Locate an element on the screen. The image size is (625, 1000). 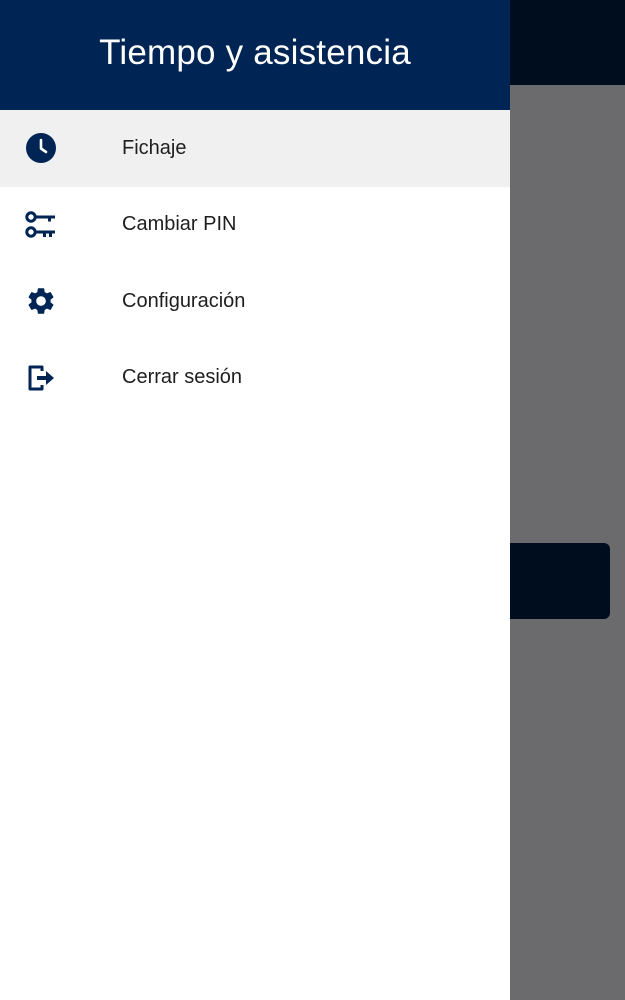
drawer-title: Tiempo y asistencia is located at coordinates (255, 52).